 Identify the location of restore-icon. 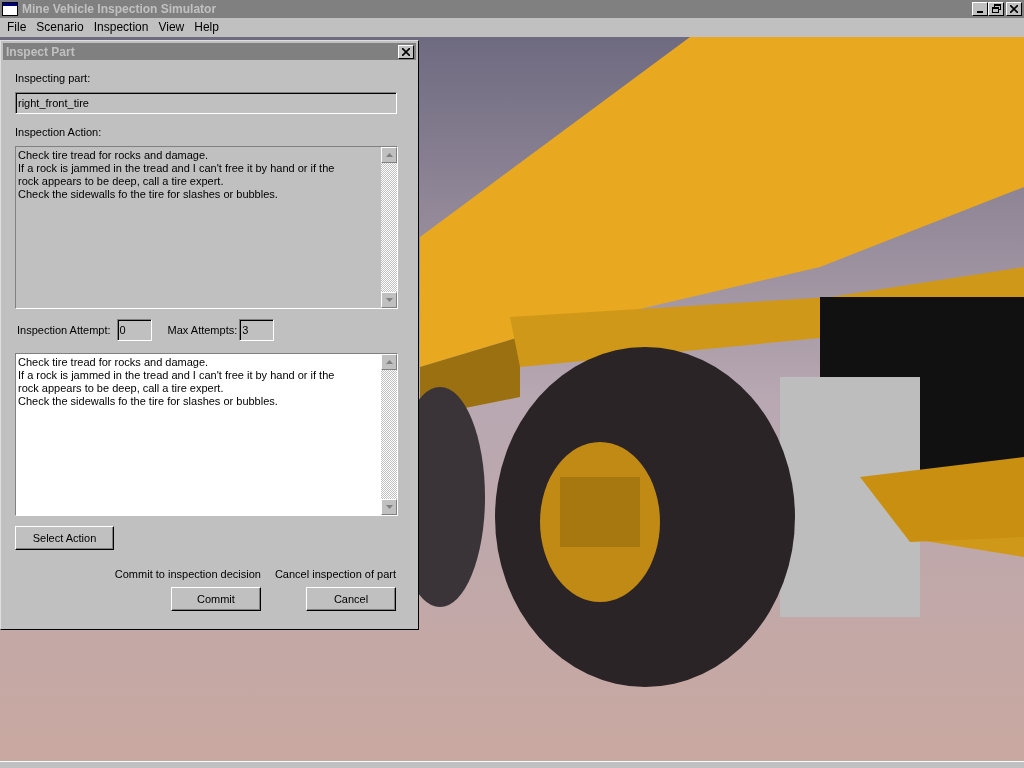
(996, 9).